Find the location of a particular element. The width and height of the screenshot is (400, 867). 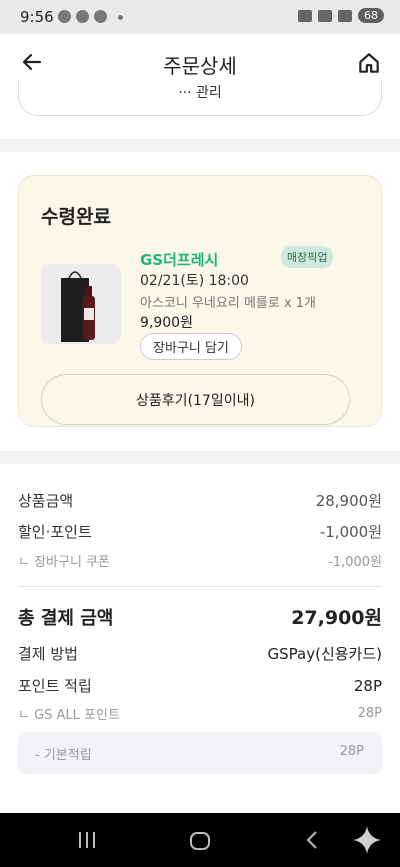

previous-card-label: ··· 관리 is located at coordinates (200, 93).